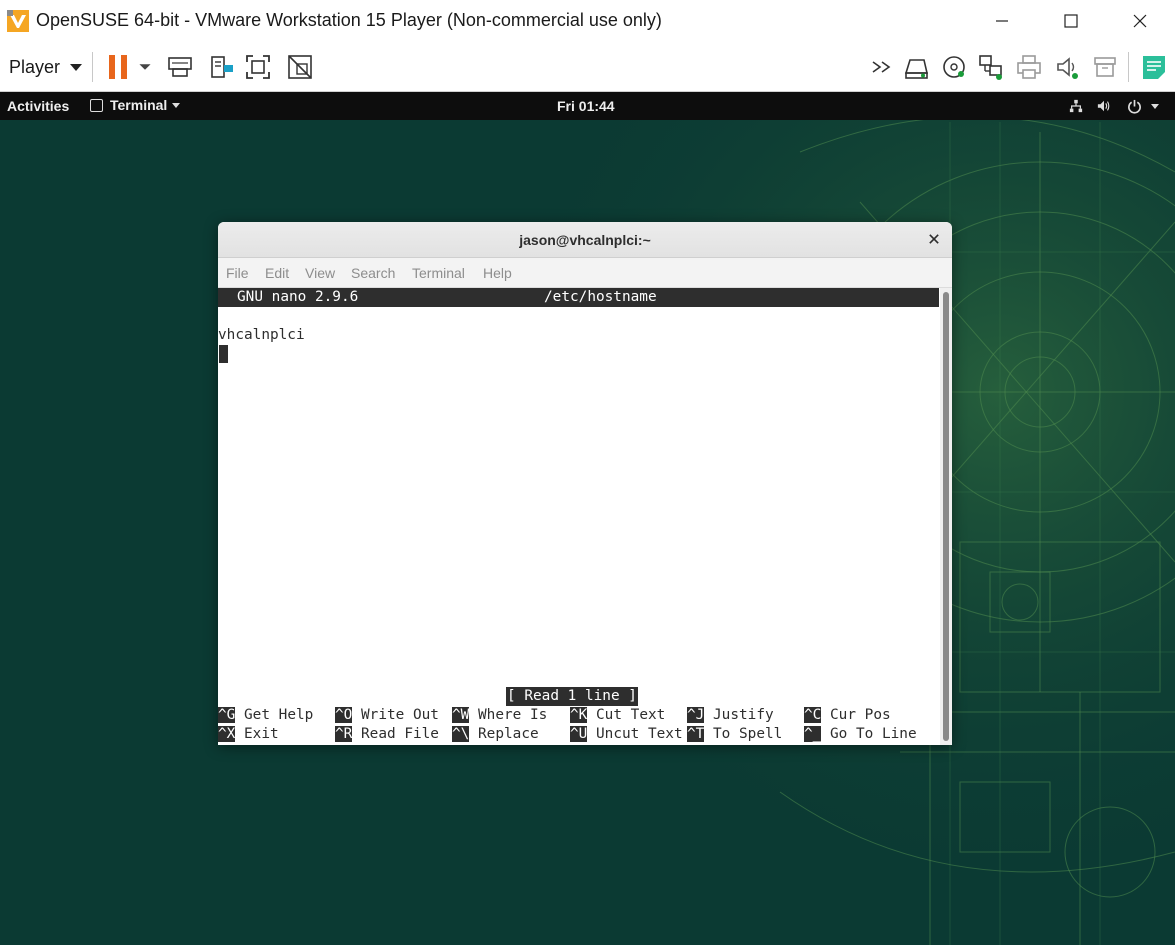 The width and height of the screenshot is (1175, 945). Describe the element at coordinates (579, 715) in the screenshot. I see `shortcut-key: ^K` at that location.